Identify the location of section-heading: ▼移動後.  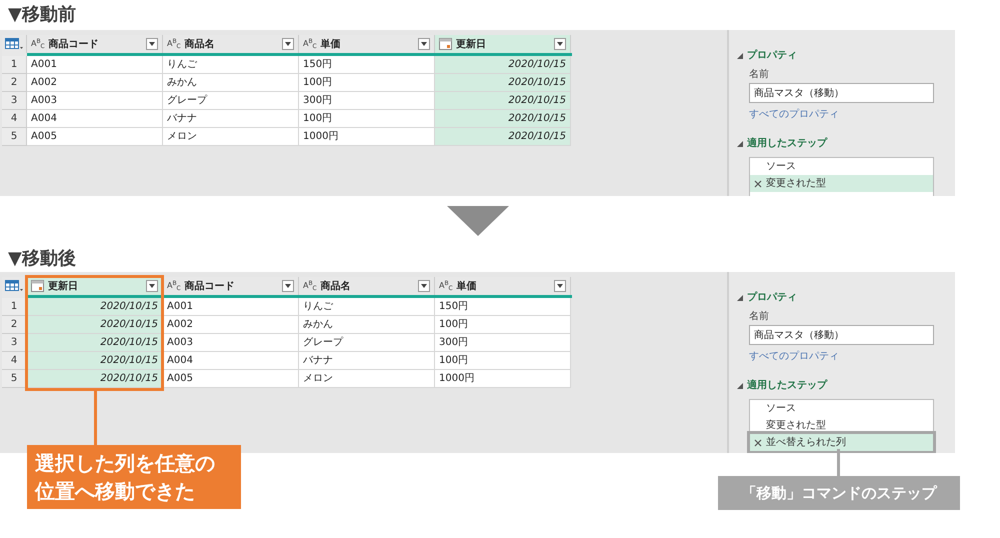
(42, 259).